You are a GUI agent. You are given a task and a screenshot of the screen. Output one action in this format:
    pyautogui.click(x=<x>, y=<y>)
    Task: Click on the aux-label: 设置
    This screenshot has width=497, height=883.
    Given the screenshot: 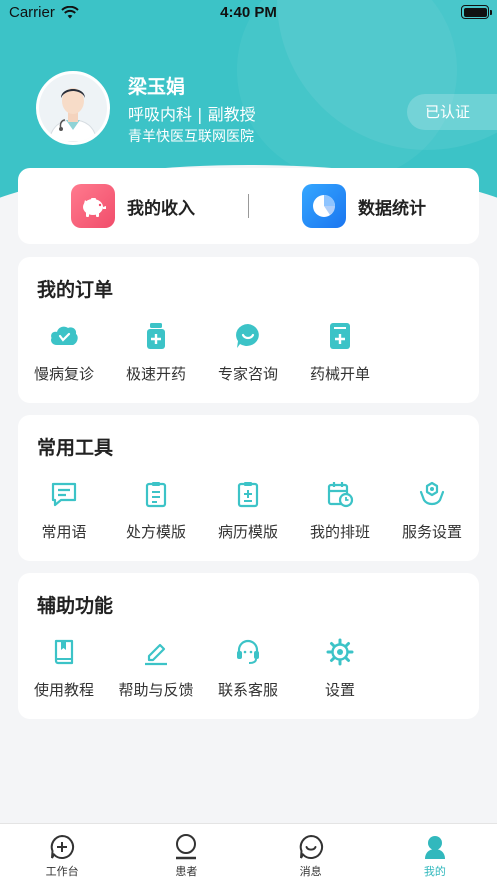 What is the action you would take?
    pyautogui.click(x=339, y=690)
    